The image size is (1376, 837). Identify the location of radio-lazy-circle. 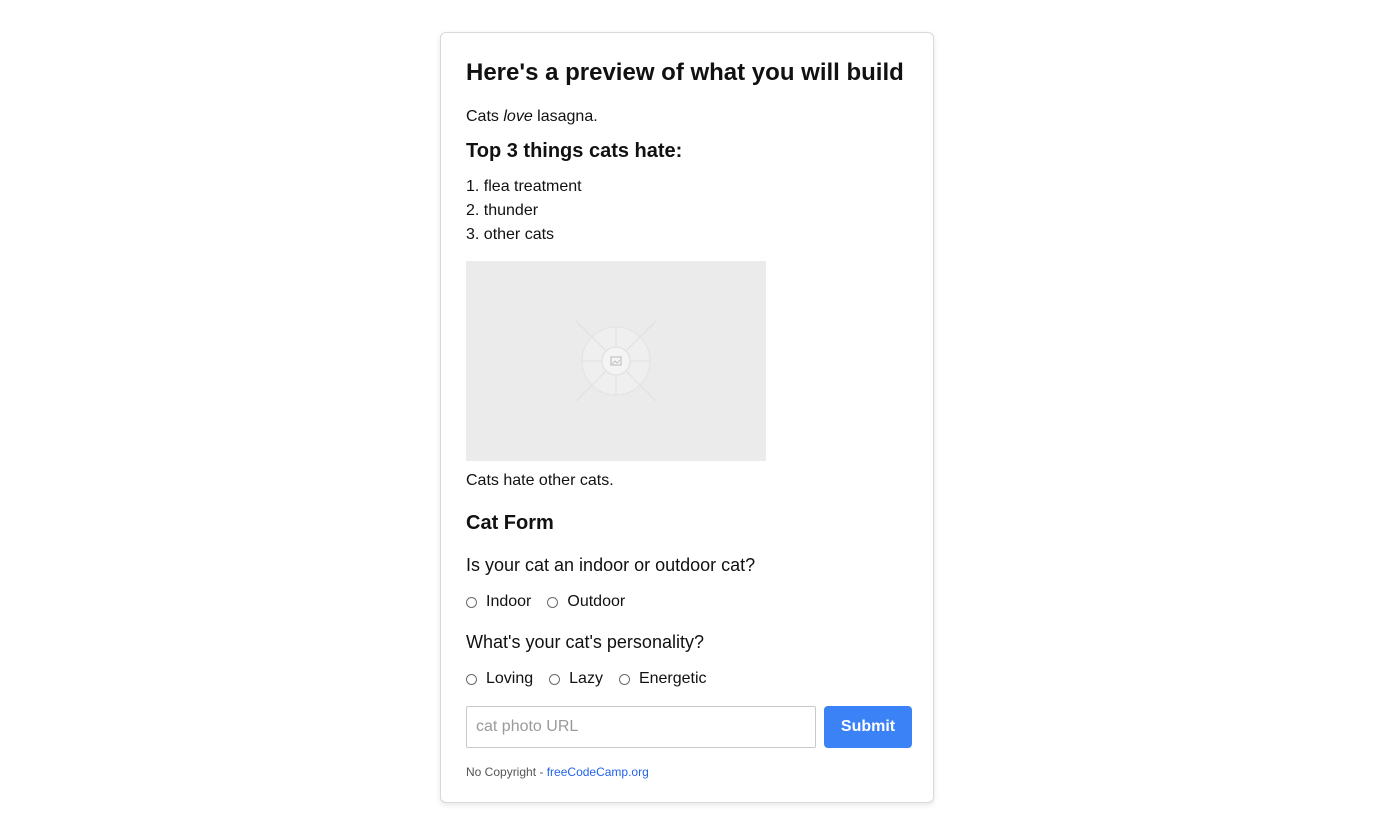
(555, 679).